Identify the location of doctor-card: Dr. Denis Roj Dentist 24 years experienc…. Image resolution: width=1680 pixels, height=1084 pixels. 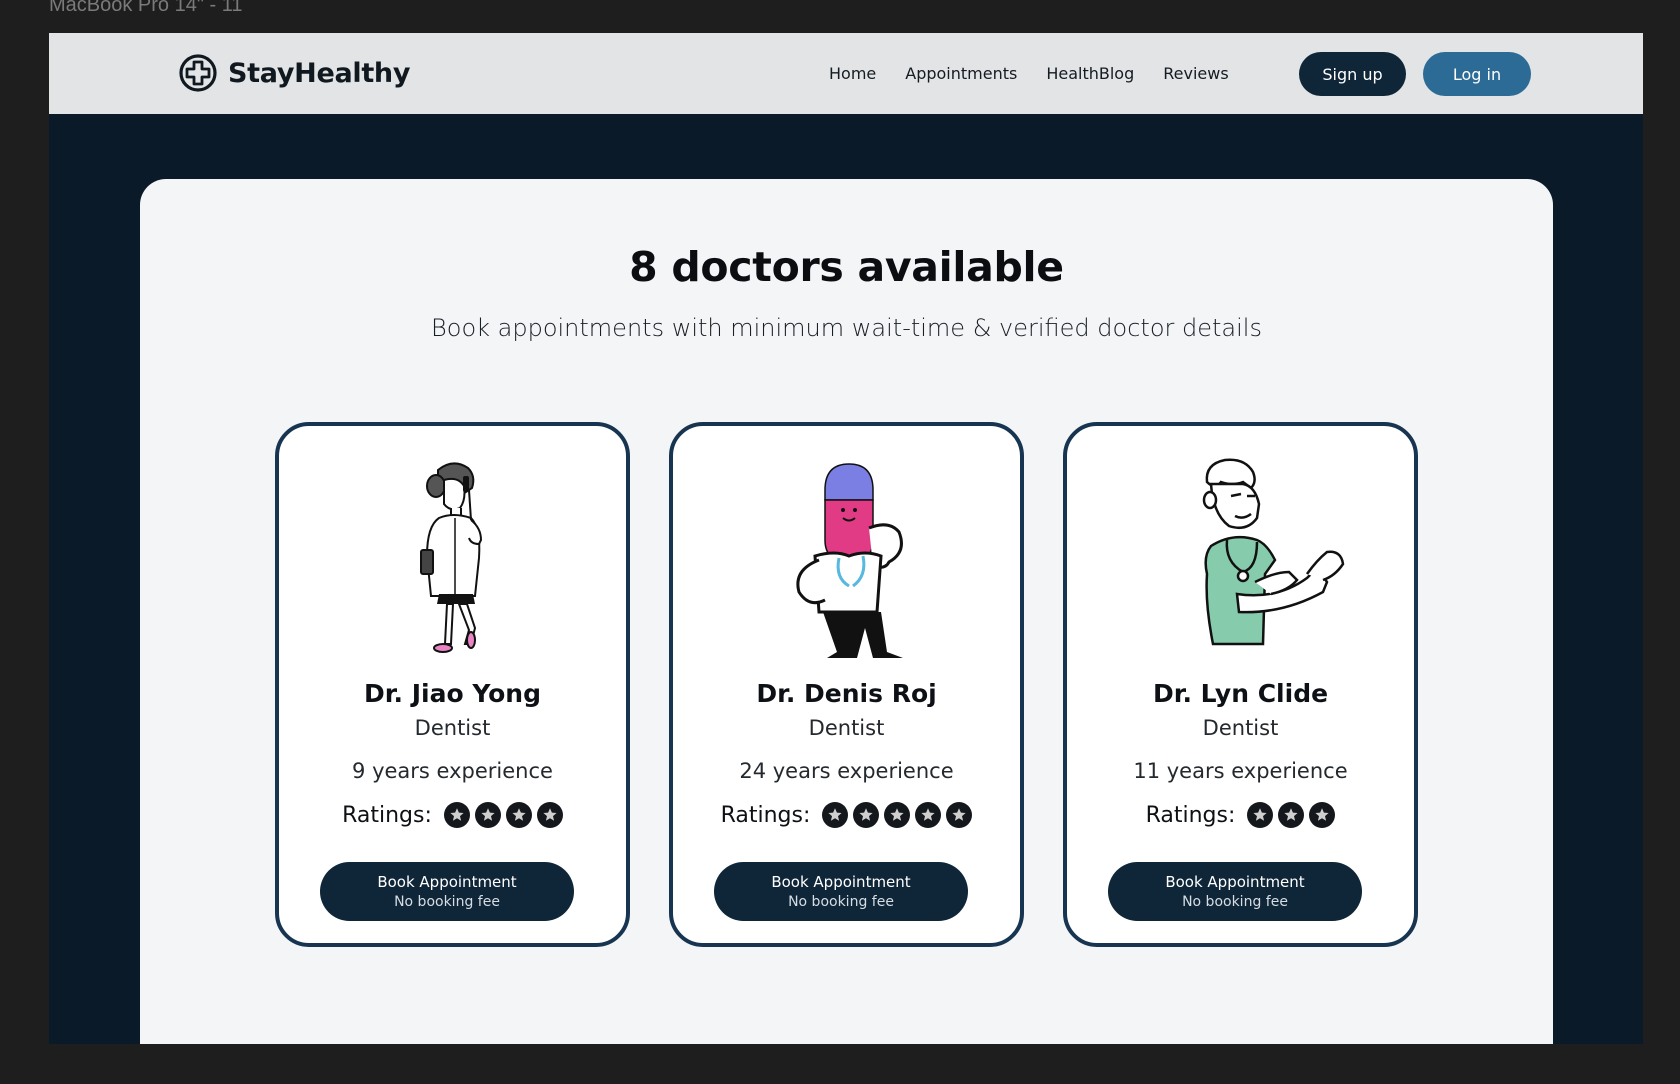
(846, 684).